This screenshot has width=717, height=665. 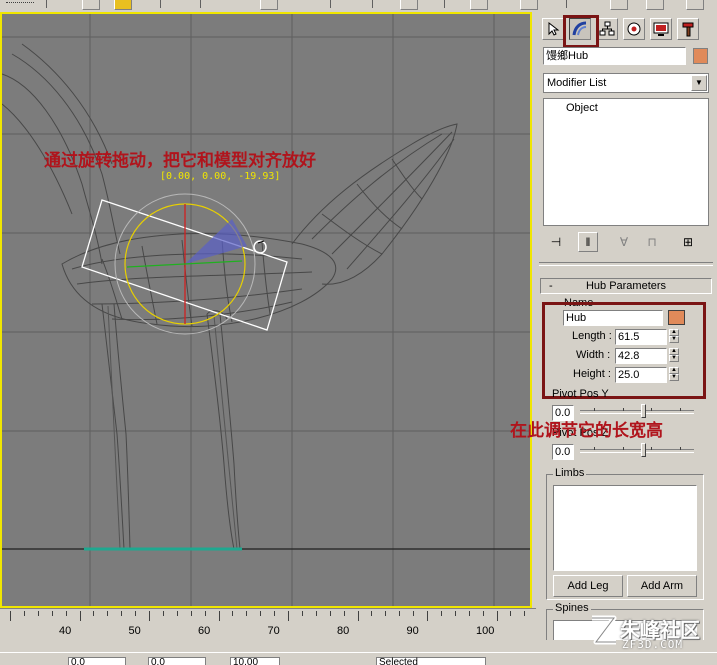 What do you see at coordinates (570, 473) in the screenshot?
I see `limbs-group-label: Limbs` at bounding box center [570, 473].